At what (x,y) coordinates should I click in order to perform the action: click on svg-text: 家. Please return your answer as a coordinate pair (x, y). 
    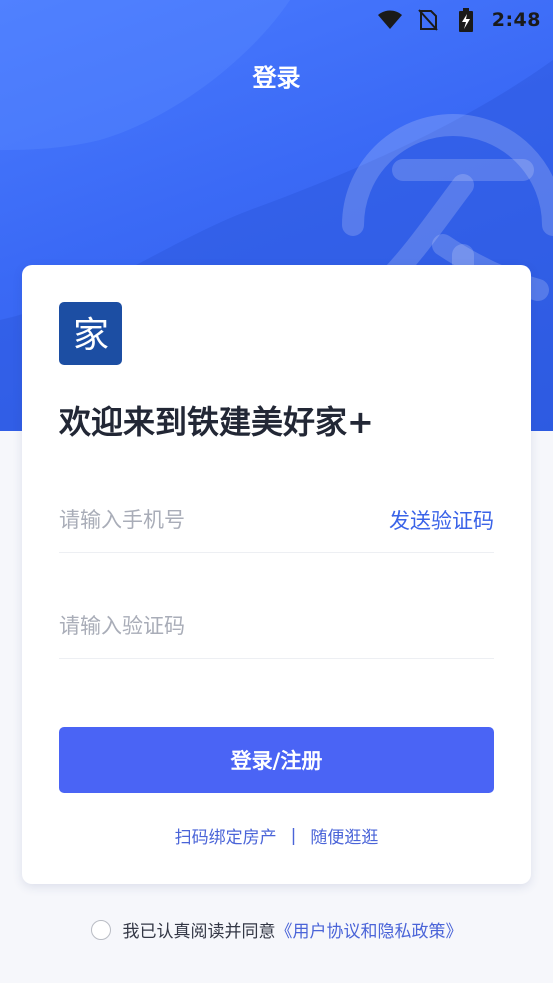
    Looking at the image, I should click on (90, 335).